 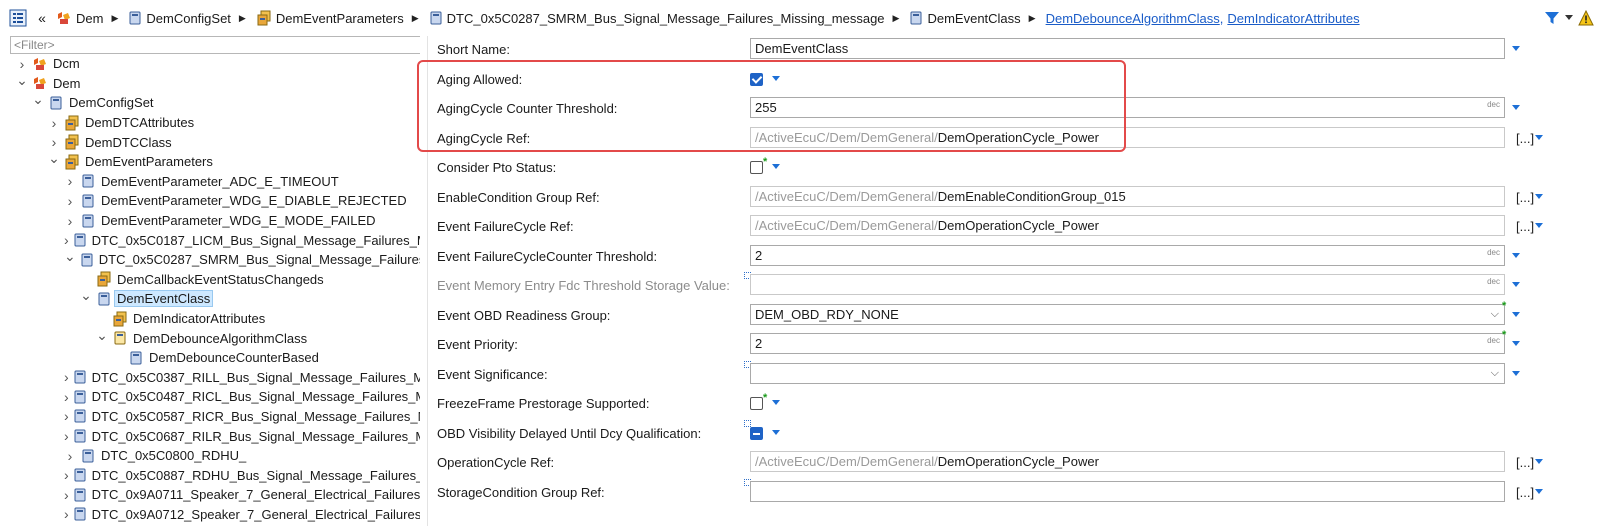 What do you see at coordinates (210, 280) in the screenshot?
I see `tree-node: DemCallbackEventStatusChangeds` at bounding box center [210, 280].